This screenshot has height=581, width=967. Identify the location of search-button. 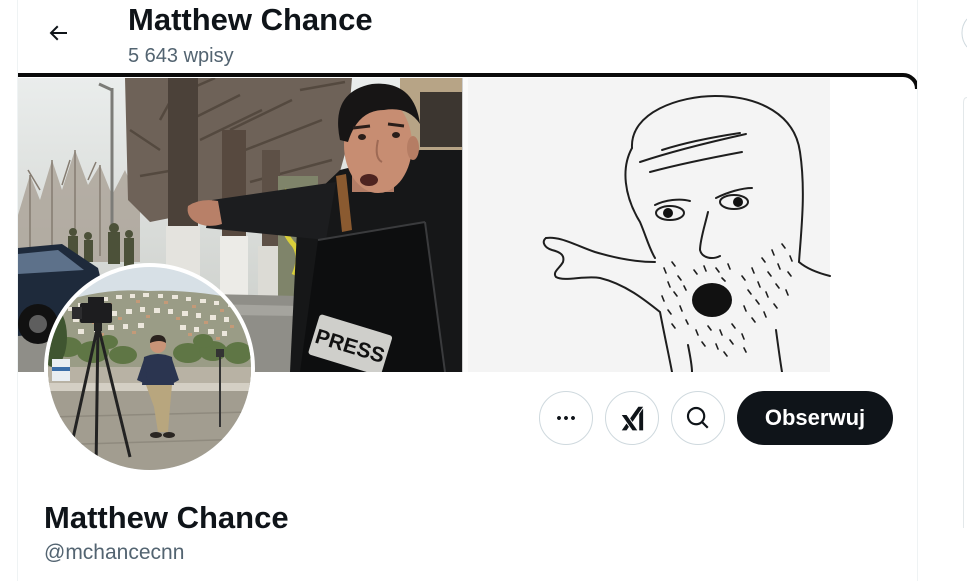
(698, 418).